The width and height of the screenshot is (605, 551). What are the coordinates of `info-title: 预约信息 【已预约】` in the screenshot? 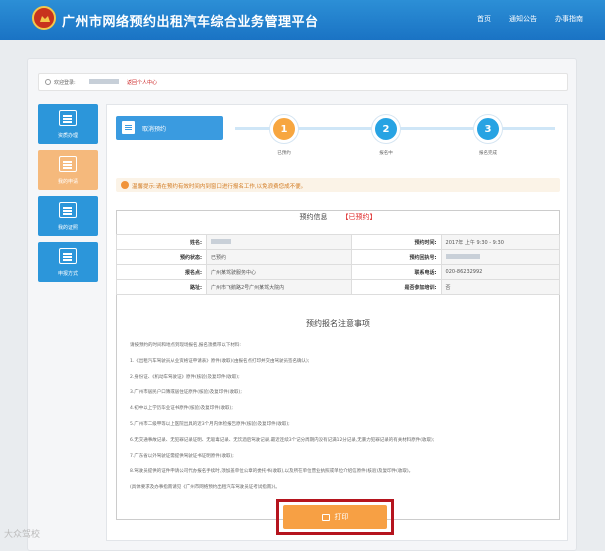 It's located at (338, 221).